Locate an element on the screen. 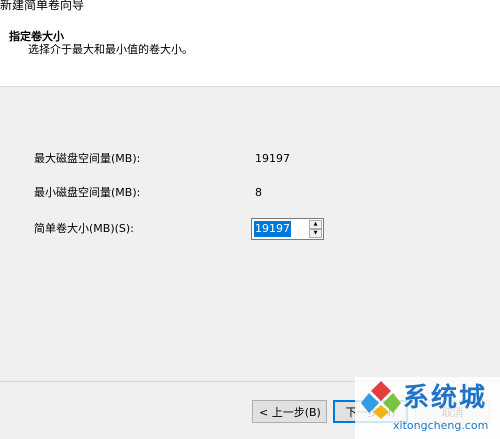 This screenshot has height=439, width=500. max-space-value: 19197 is located at coordinates (272, 158).